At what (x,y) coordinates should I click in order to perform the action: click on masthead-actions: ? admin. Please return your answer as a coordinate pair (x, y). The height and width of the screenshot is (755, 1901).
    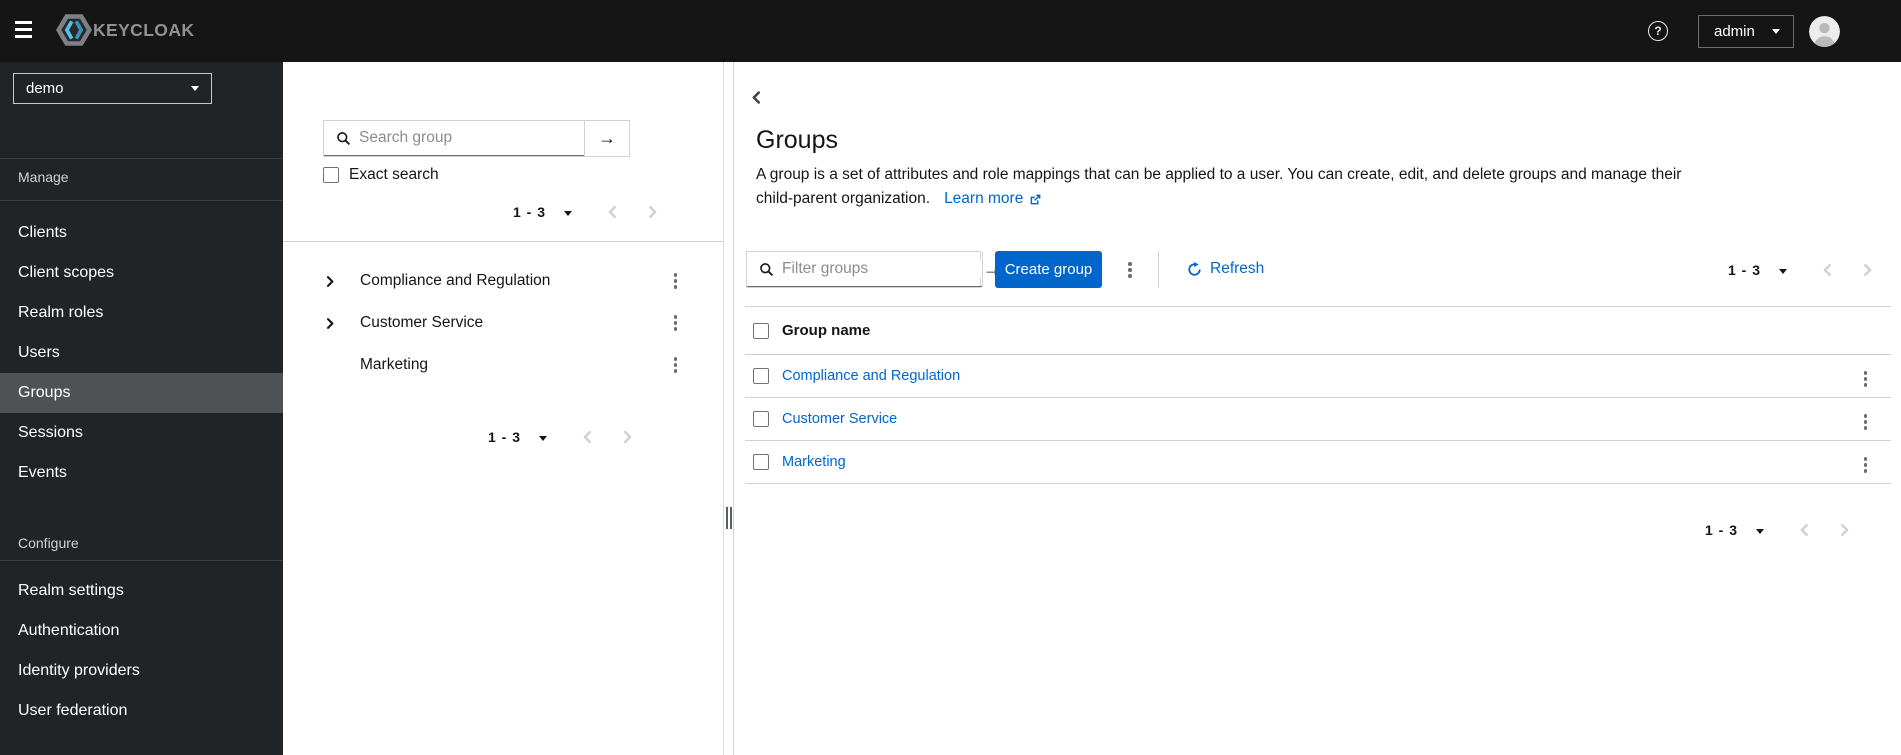
    Looking at the image, I should click on (1744, 31).